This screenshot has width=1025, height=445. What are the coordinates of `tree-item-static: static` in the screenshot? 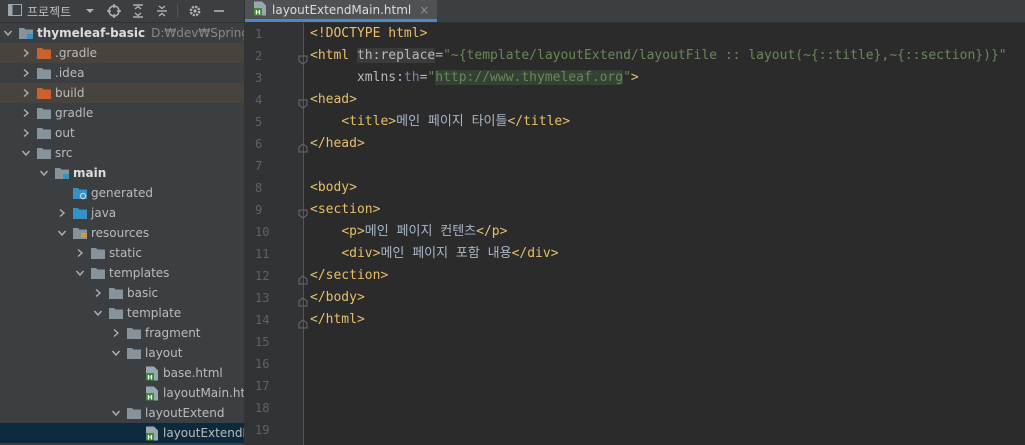 It's located at (122, 253).